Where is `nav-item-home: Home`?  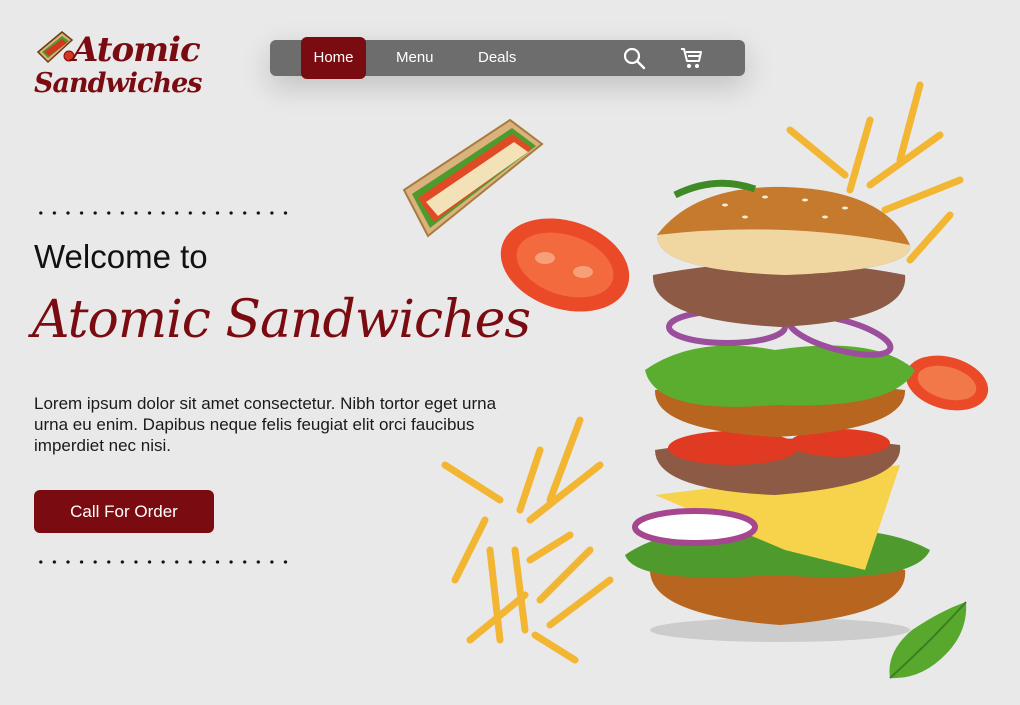 nav-item-home: Home is located at coordinates (333, 58).